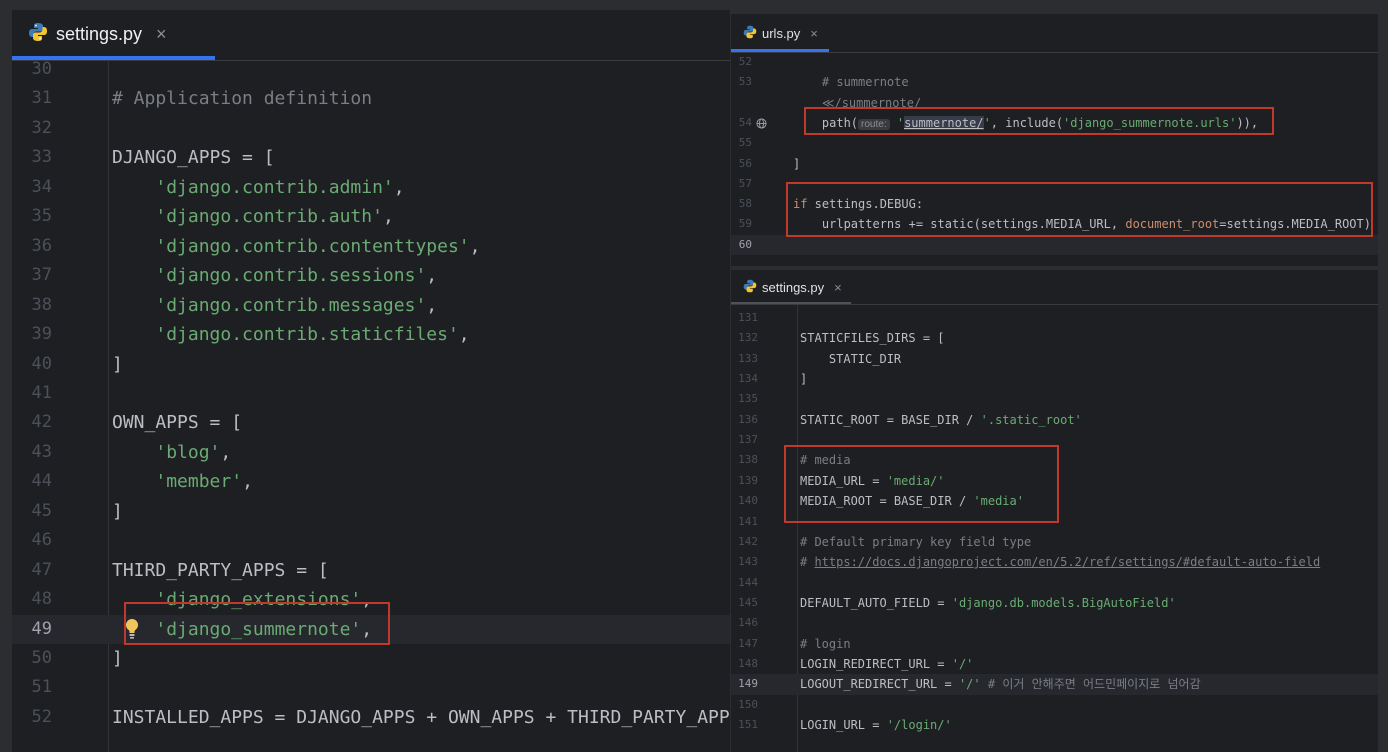 Image resolution: width=1388 pixels, height=752 pixels. What do you see at coordinates (748, 317) in the screenshot?
I see `line-number: 131` at bounding box center [748, 317].